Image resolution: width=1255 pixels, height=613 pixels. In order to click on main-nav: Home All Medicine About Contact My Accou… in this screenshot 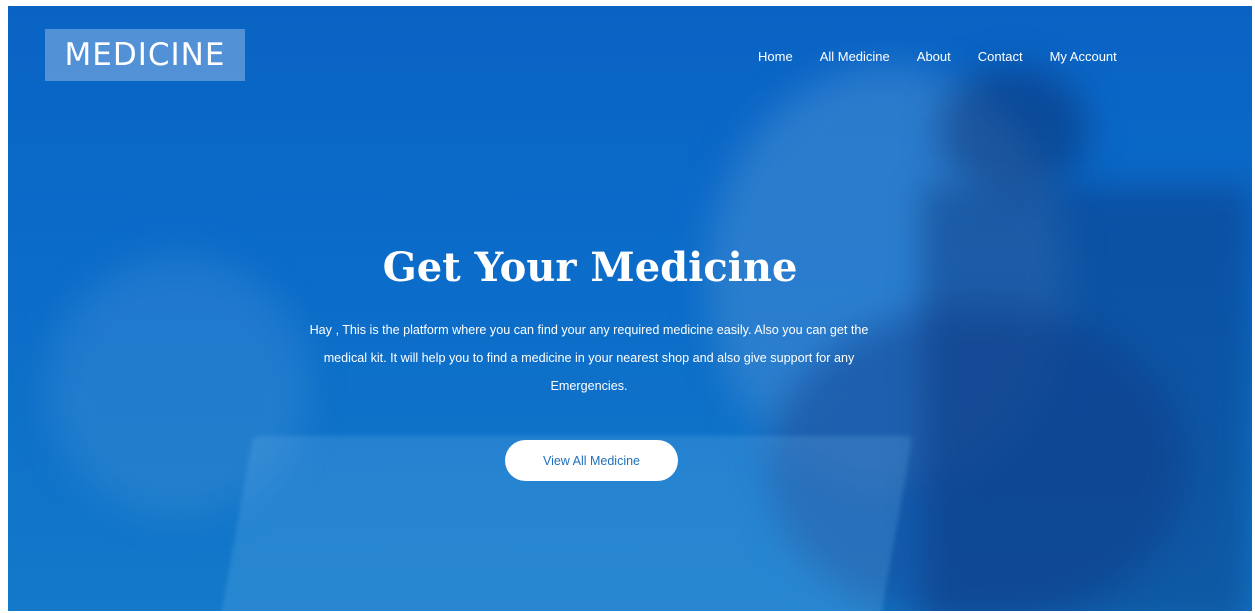, I will do `click(951, 56)`.